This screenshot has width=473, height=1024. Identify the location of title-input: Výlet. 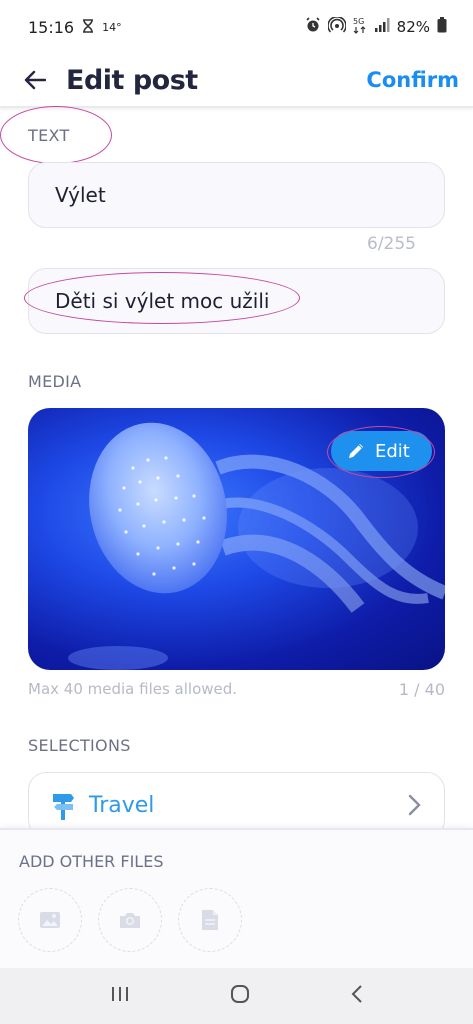
(236, 195).